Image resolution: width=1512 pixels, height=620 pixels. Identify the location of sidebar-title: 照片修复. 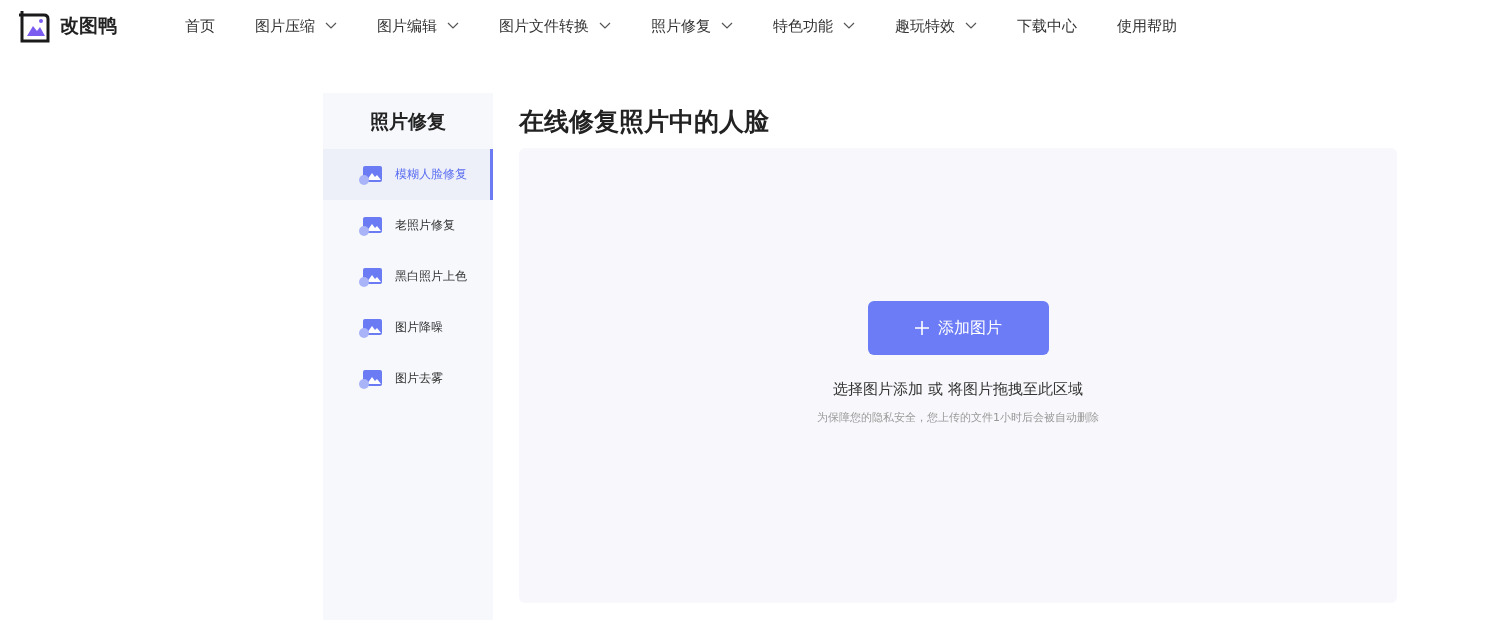
(408, 121).